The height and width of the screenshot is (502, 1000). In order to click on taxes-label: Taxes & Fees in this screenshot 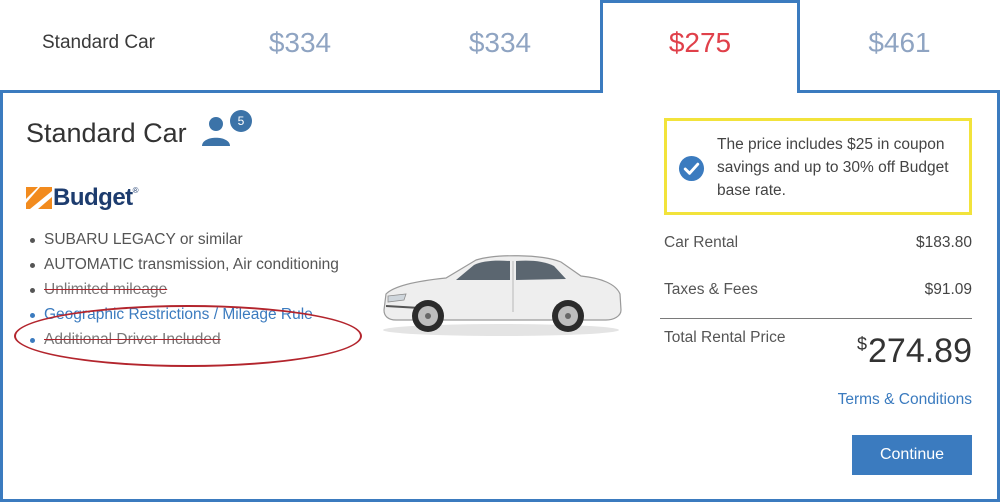, I will do `click(711, 289)`.